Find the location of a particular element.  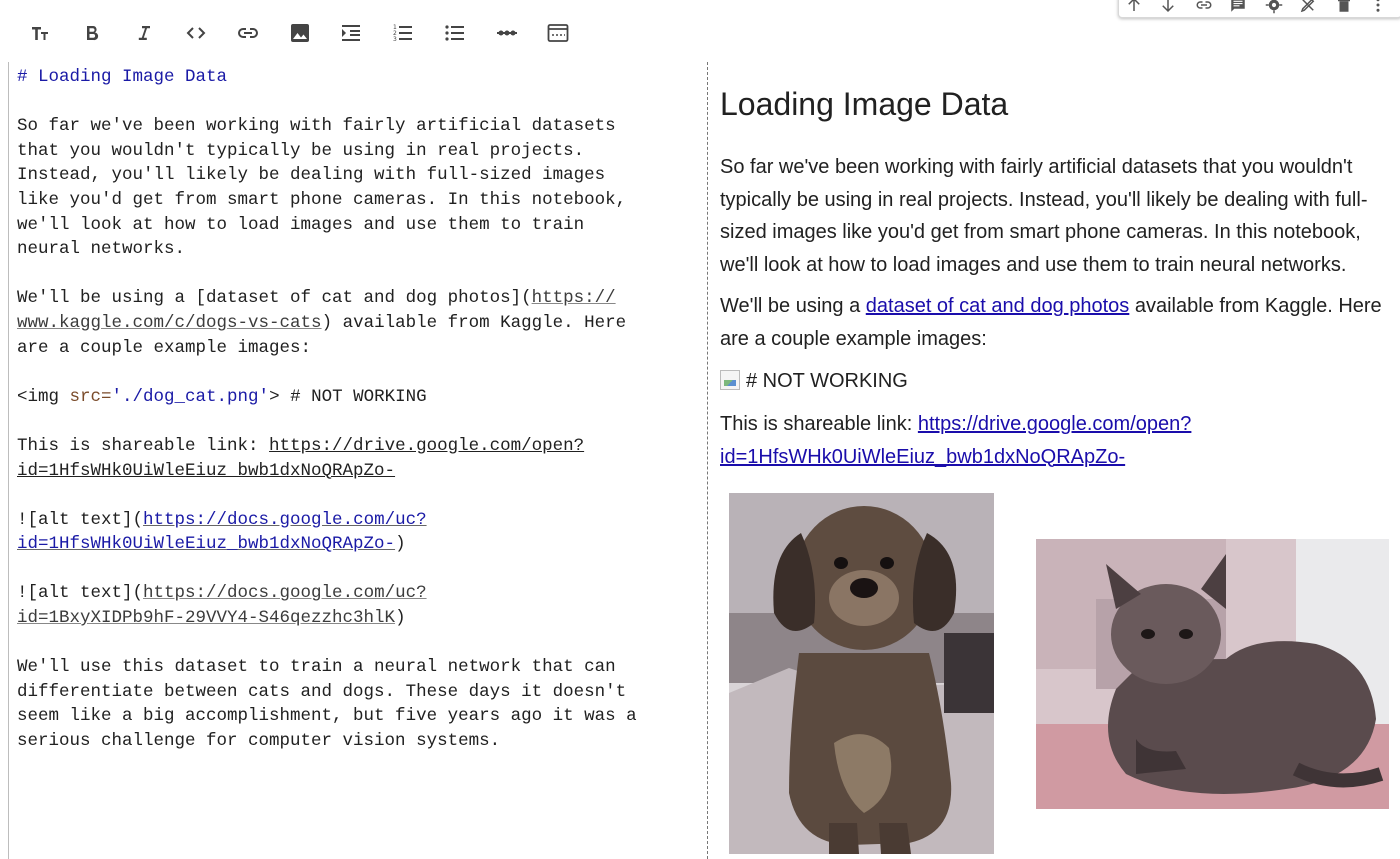

source-share-url: https://drive.google.com/open? is located at coordinates (426, 446).